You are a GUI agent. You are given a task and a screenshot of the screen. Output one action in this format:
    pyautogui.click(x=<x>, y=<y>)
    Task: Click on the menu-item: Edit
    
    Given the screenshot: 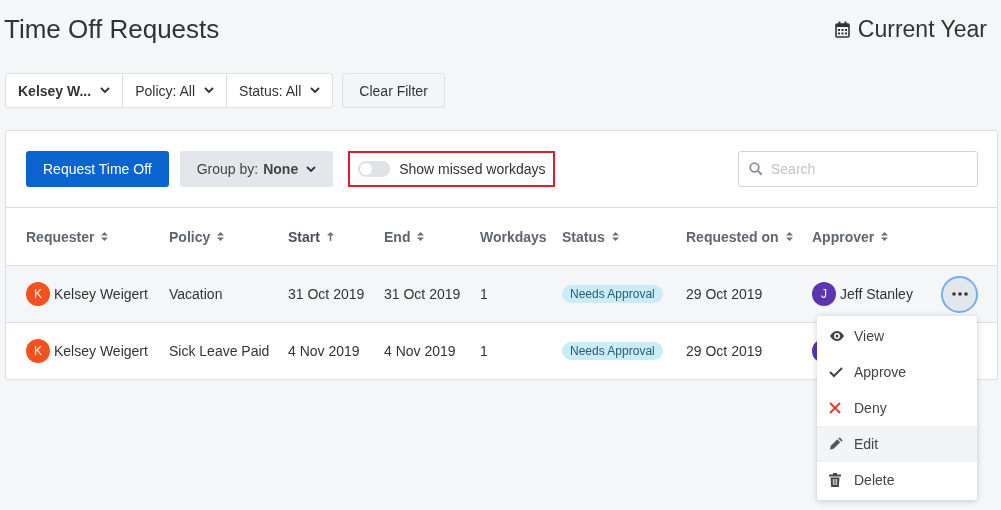 What is the action you would take?
    pyautogui.click(x=897, y=444)
    